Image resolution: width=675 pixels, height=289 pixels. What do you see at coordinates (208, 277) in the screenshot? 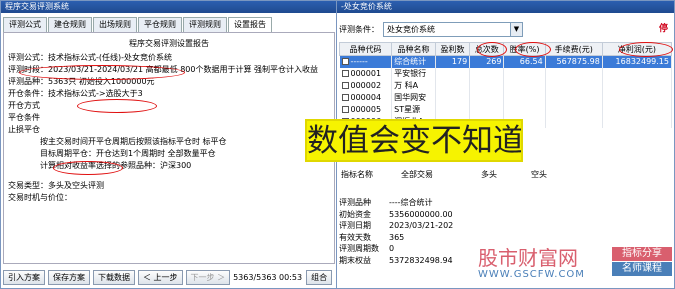
I see `next-step-button: 下一步 ＞` at bounding box center [208, 277].